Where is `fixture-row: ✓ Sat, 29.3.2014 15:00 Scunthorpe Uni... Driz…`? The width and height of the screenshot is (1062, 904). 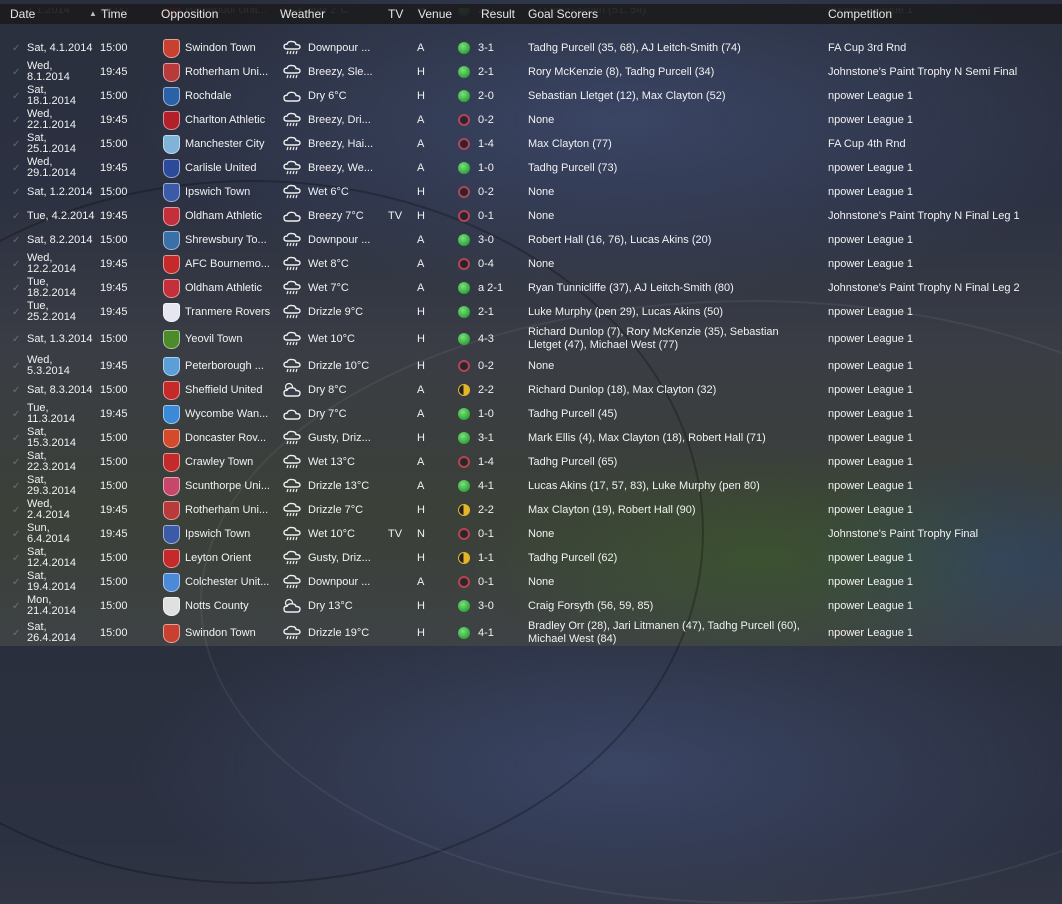 fixture-row: ✓ Sat, 29.3.2014 15:00 Scunthorpe Uni... Driz… is located at coordinates (531, 486).